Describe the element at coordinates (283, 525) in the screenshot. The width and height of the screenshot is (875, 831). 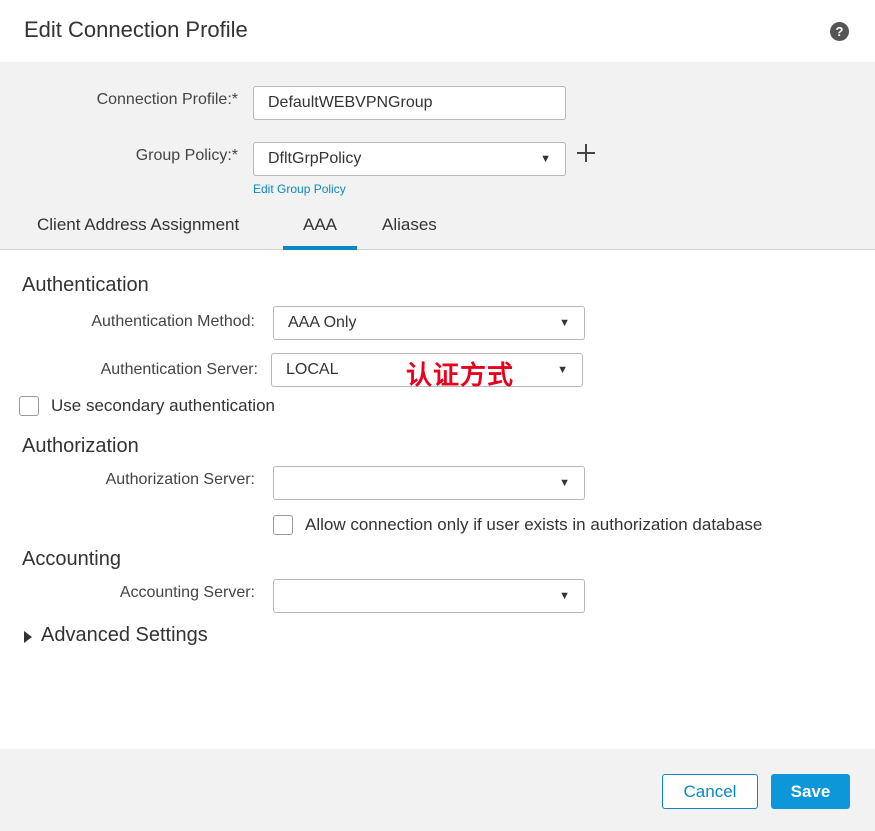
I see `allow-connection-checkbox` at that location.